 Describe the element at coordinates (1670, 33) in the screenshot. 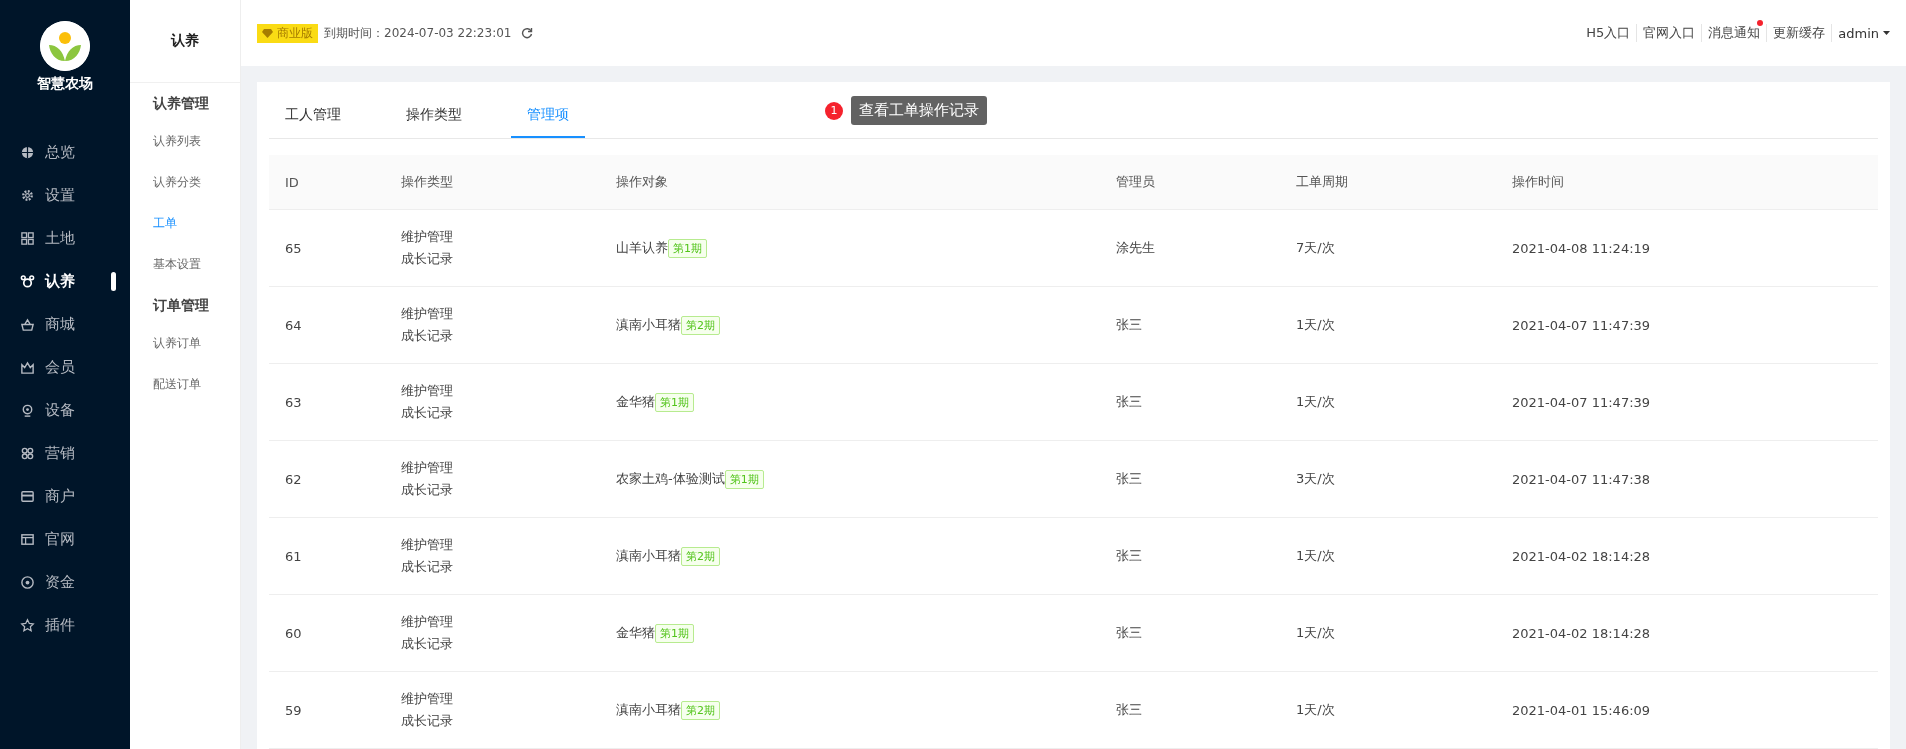

I see `header-link: 官网入口` at that location.